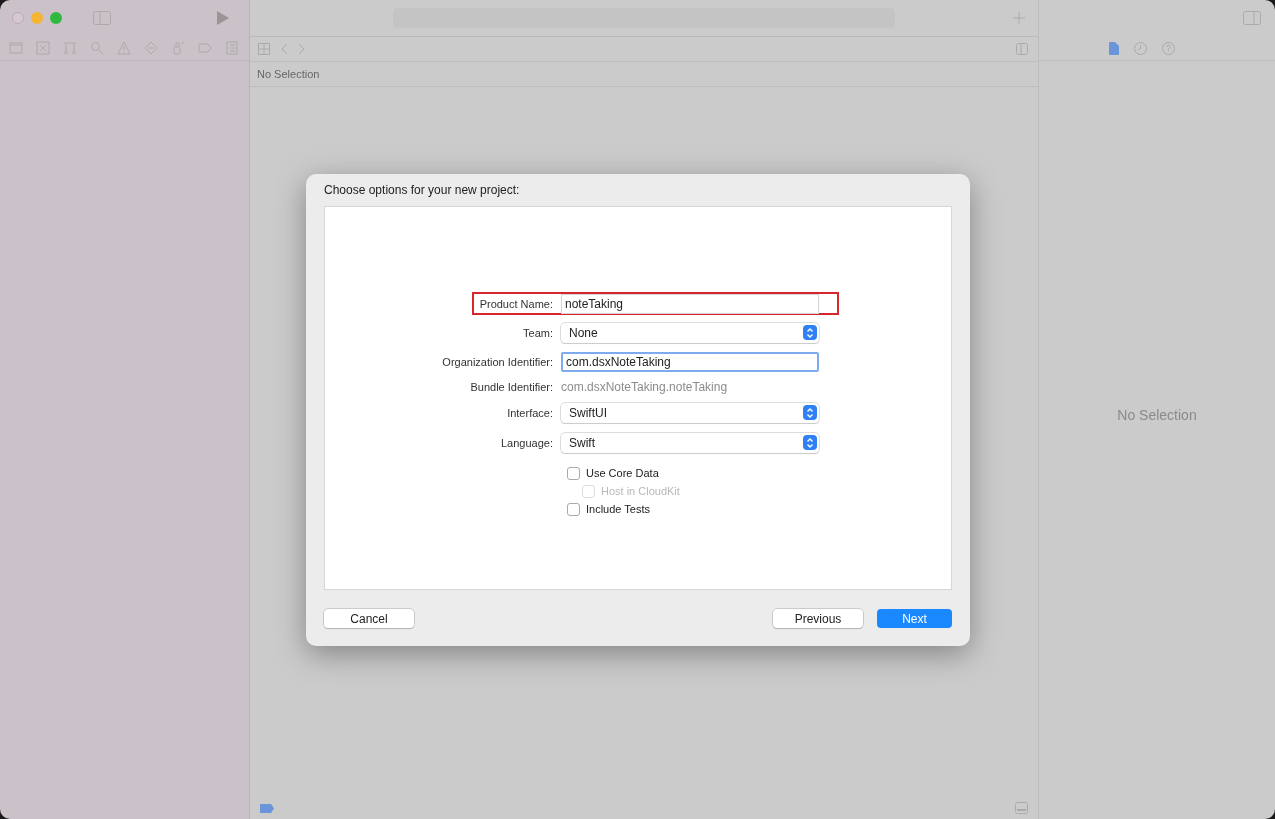 The width and height of the screenshot is (1275, 819). Describe the element at coordinates (1140, 48) in the screenshot. I see `clock-icon` at that location.